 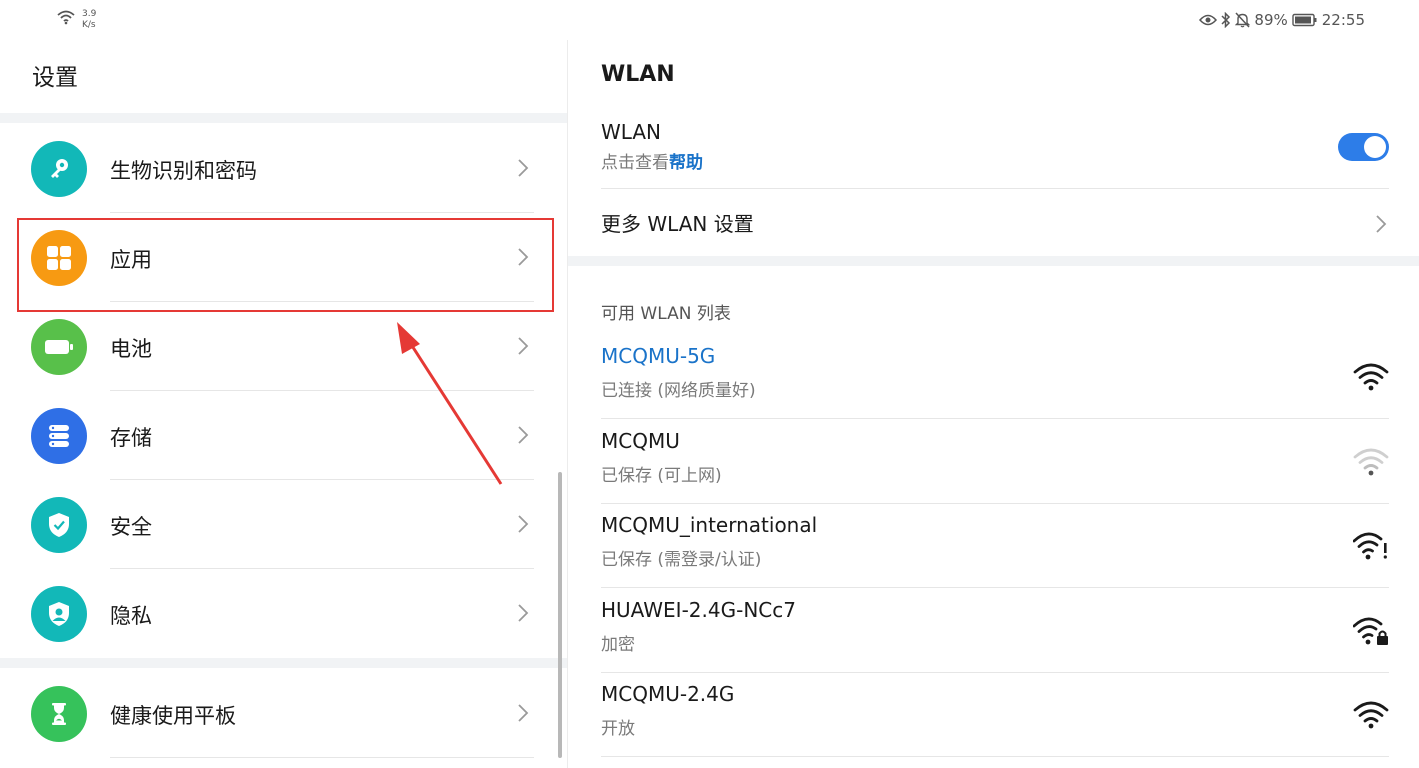 I want to click on status-left: 3.9 K/s, so click(x=76, y=20).